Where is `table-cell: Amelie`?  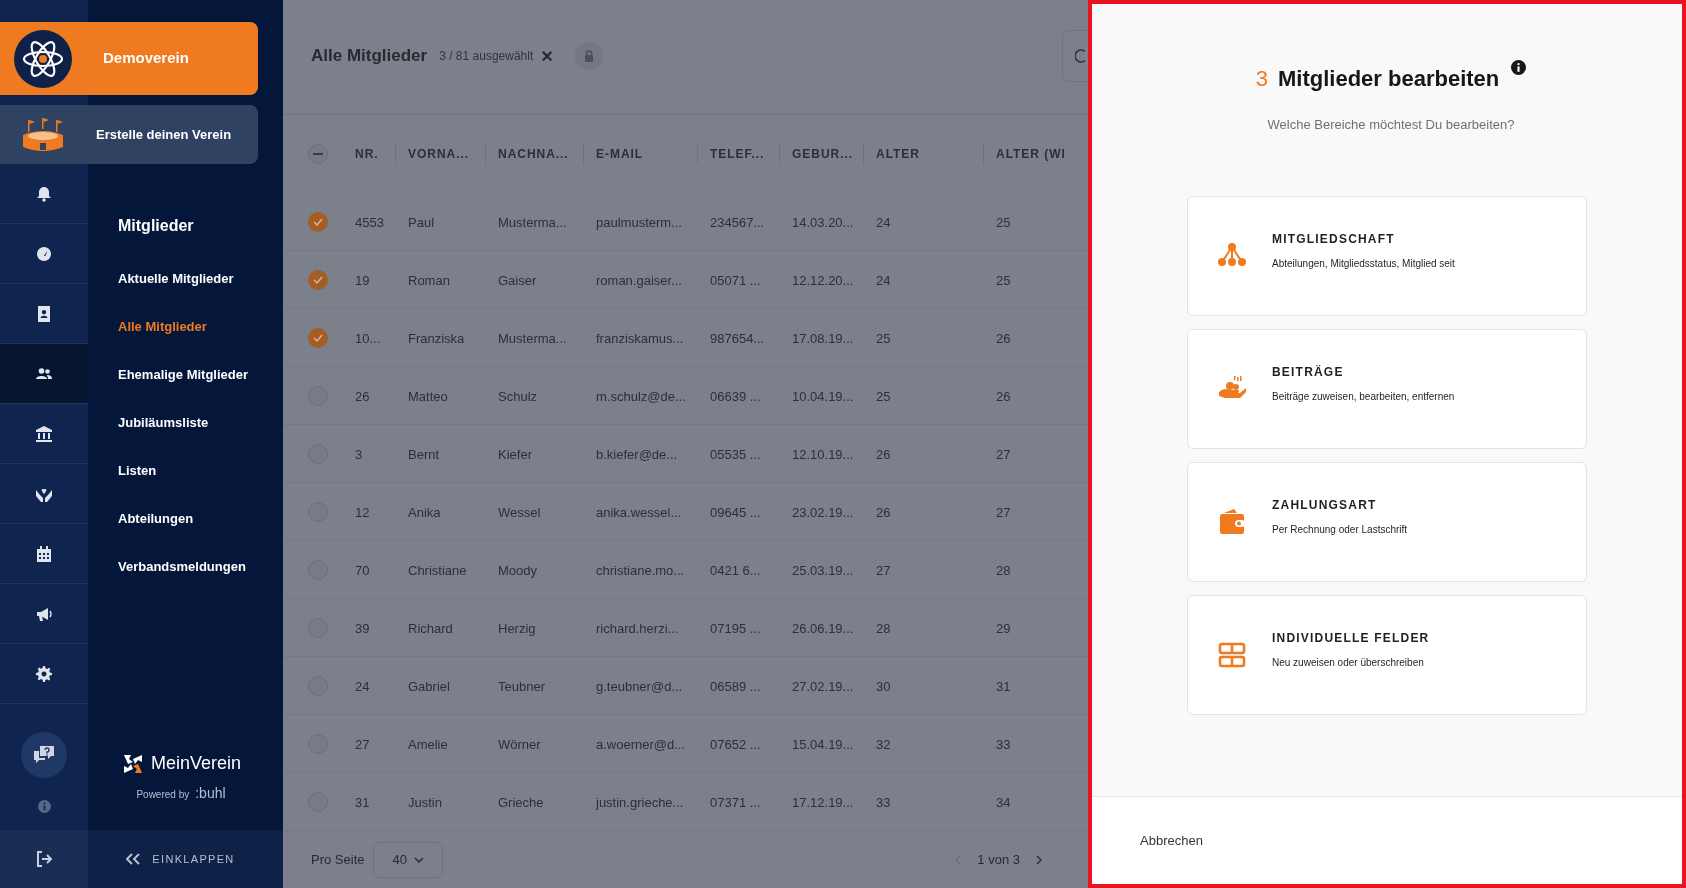
table-cell: Amelie is located at coordinates (428, 744).